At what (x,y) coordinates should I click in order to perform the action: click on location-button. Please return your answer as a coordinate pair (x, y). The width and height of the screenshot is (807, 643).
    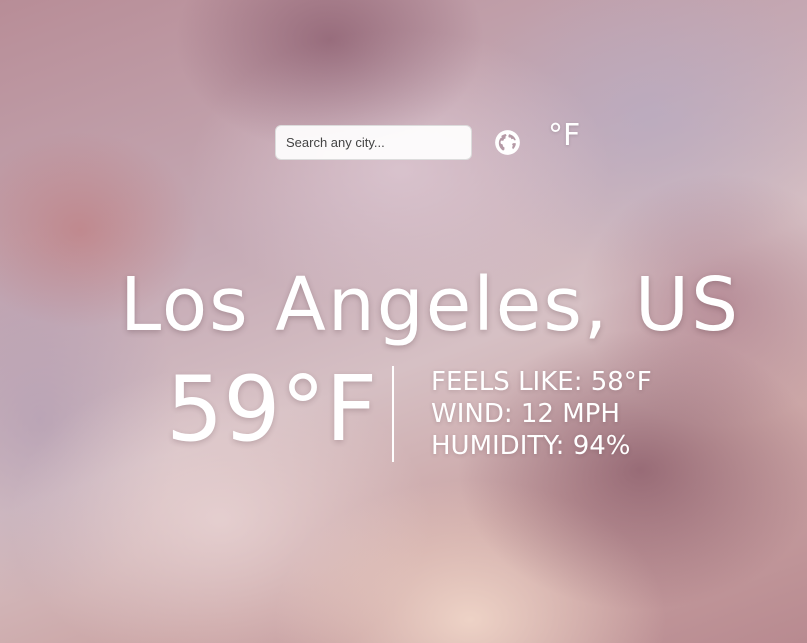
    Looking at the image, I should click on (507, 142).